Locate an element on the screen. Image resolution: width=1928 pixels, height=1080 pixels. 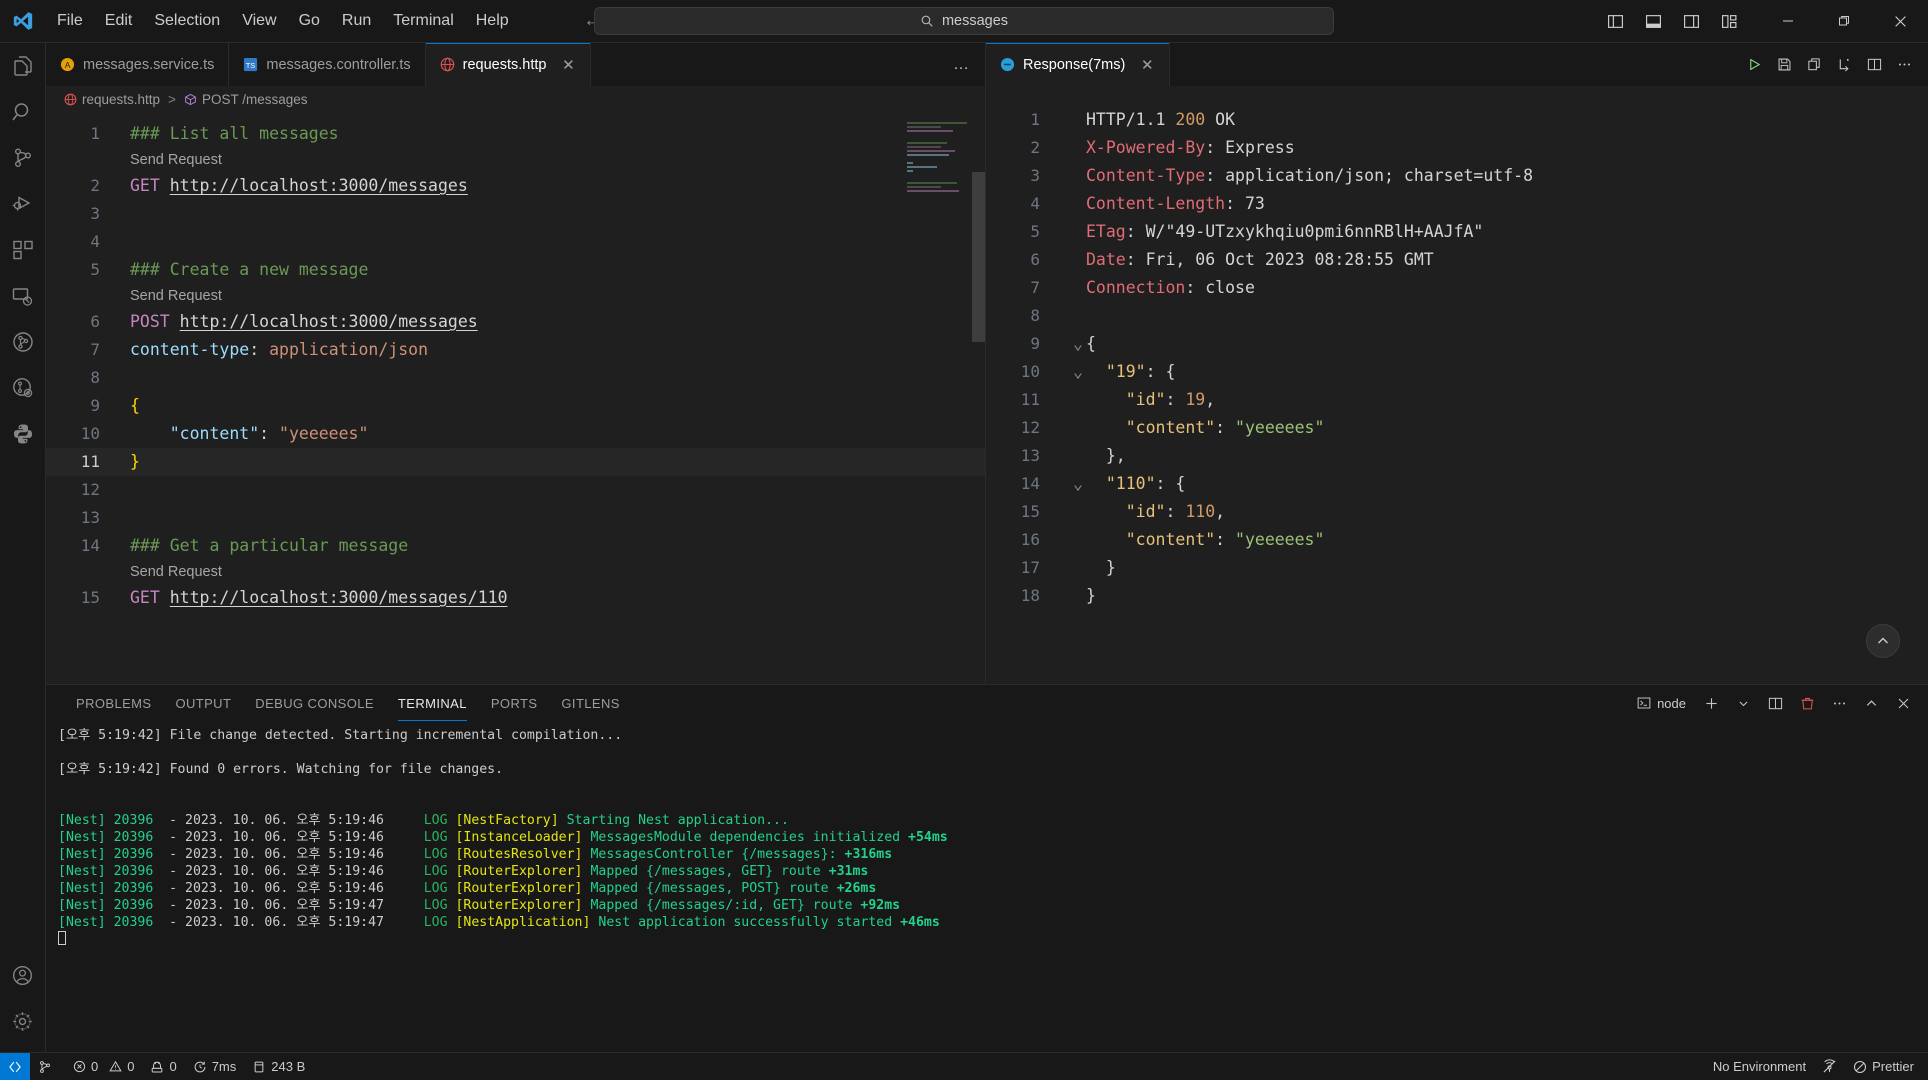
toggle-panel-icon is located at coordinates (1653, 21).